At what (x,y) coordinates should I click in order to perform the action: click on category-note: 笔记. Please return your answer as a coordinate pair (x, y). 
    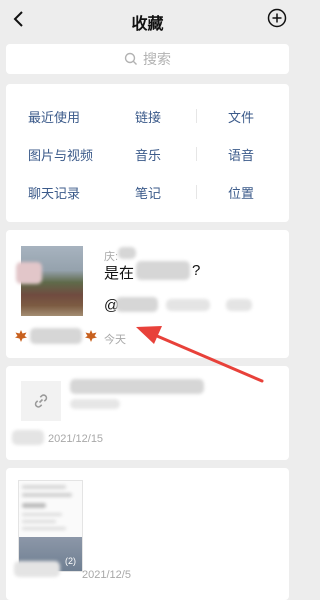
    Looking at the image, I should click on (148, 192).